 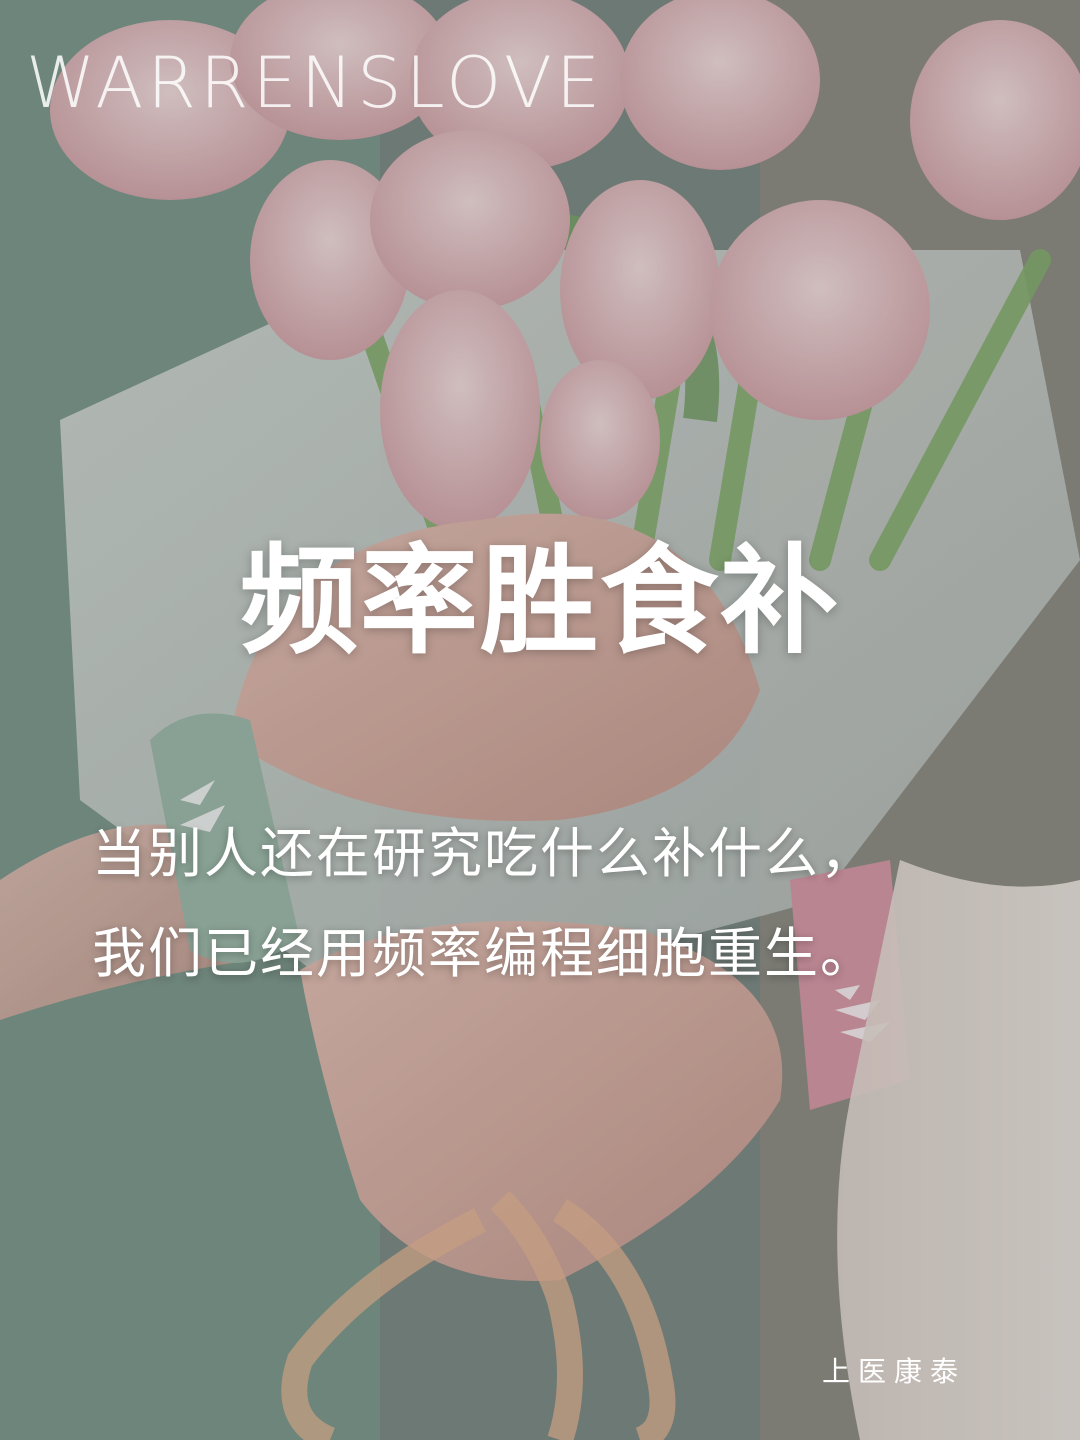 I want to click on signature: 上医康泰, so click(x=894, y=1371).